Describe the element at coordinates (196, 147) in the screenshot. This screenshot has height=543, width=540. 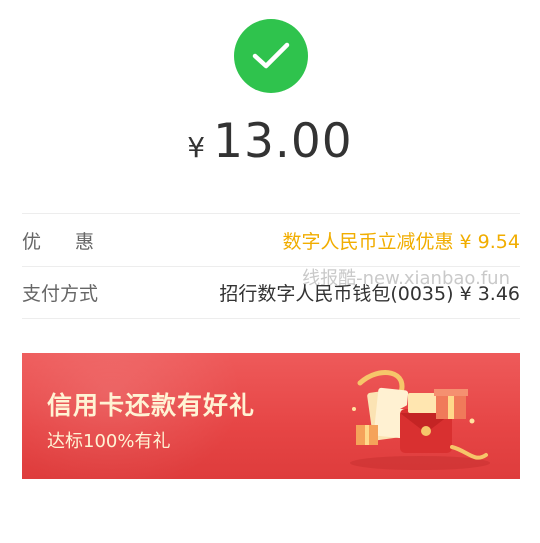
I see `currency-symbol: ¥` at that location.